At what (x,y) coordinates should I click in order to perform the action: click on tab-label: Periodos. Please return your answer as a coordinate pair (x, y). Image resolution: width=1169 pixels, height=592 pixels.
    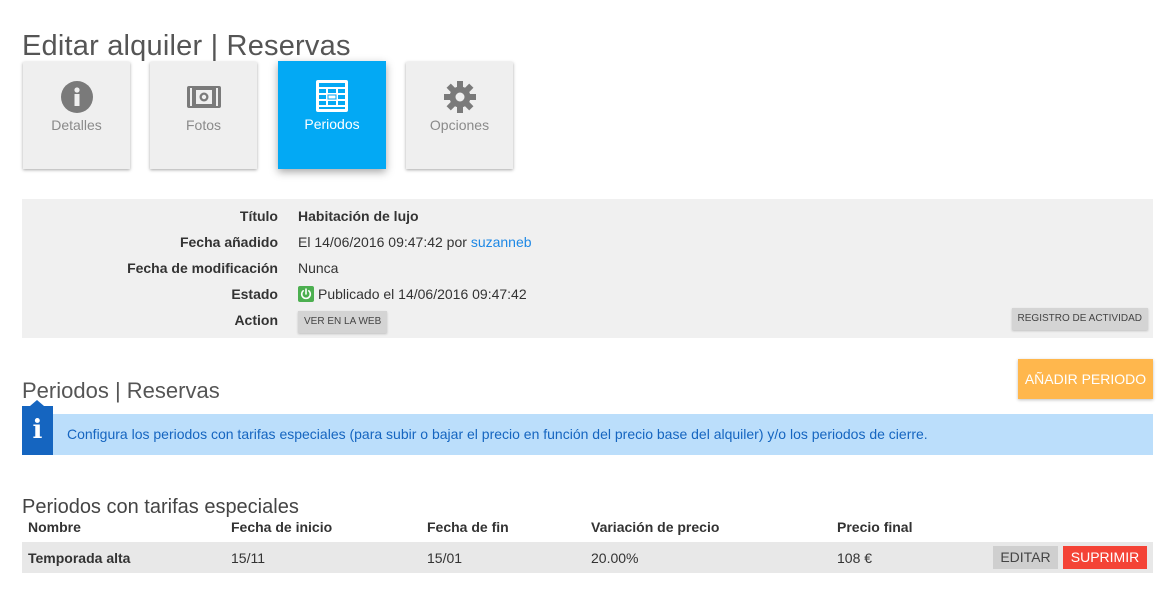
    Looking at the image, I should click on (332, 124).